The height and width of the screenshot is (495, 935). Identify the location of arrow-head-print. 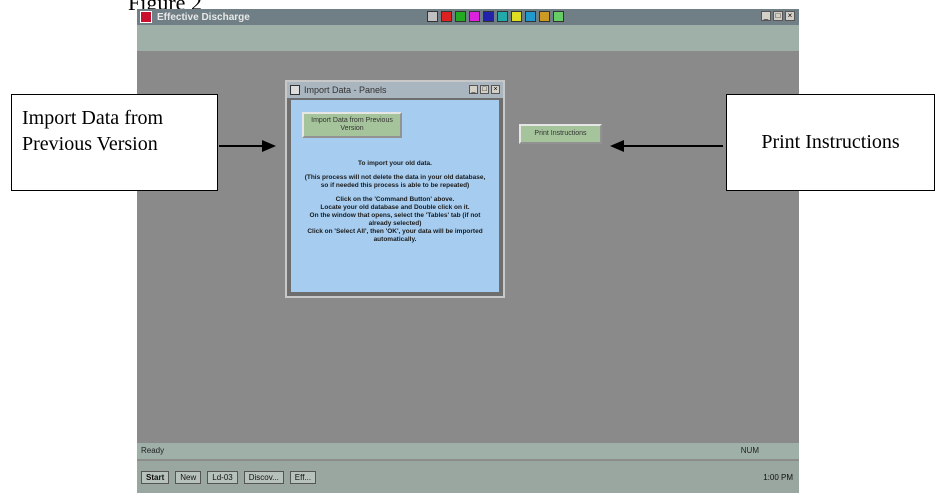
(617, 146).